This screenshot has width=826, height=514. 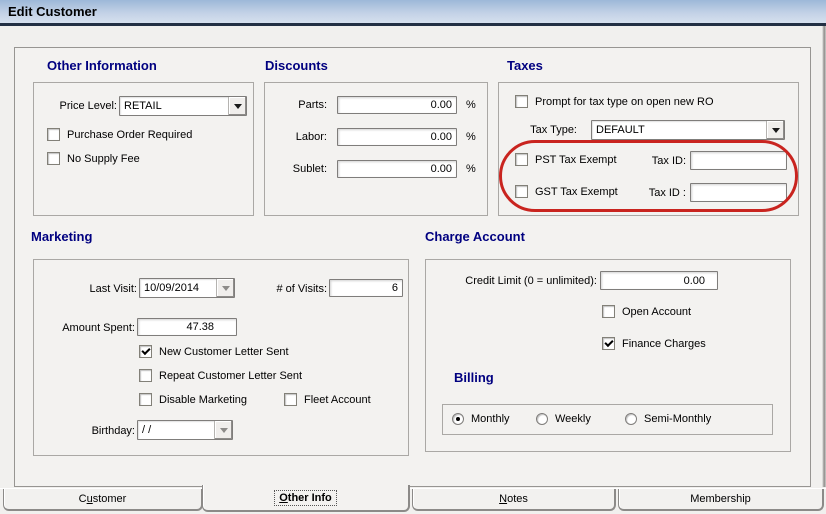 I want to click on labor-discount-input, so click(x=397, y=137).